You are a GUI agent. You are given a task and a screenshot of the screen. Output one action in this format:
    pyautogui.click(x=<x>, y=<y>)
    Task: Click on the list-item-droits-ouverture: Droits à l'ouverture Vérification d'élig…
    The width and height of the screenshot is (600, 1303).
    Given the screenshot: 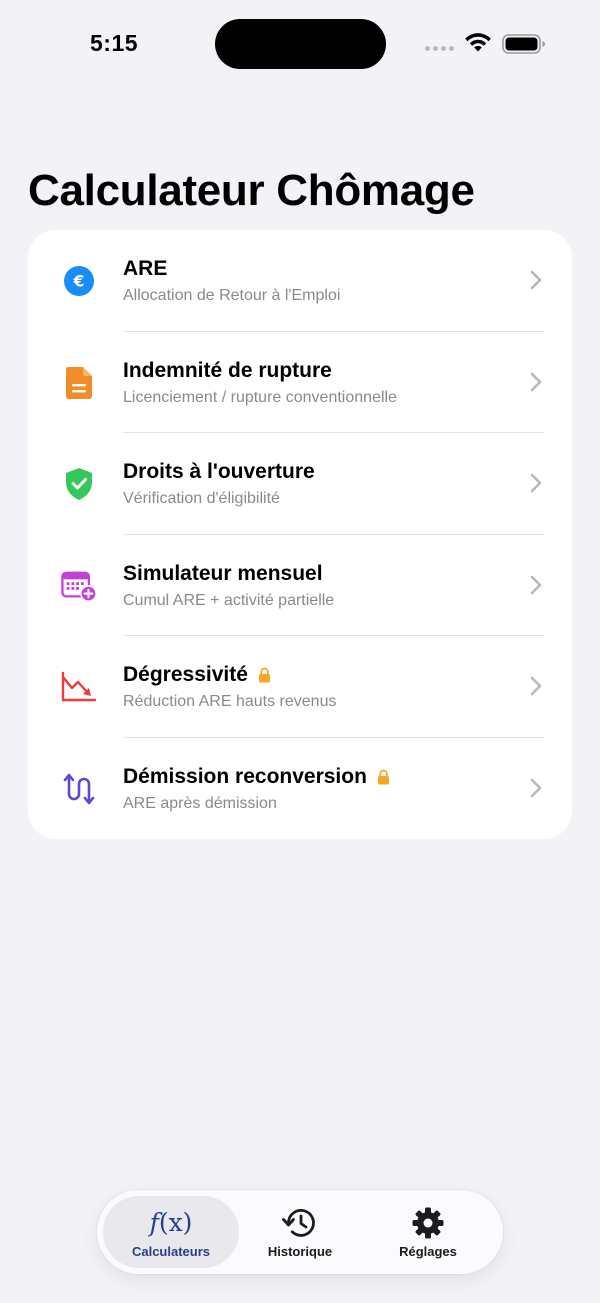 What is the action you would take?
    pyautogui.click(x=300, y=484)
    